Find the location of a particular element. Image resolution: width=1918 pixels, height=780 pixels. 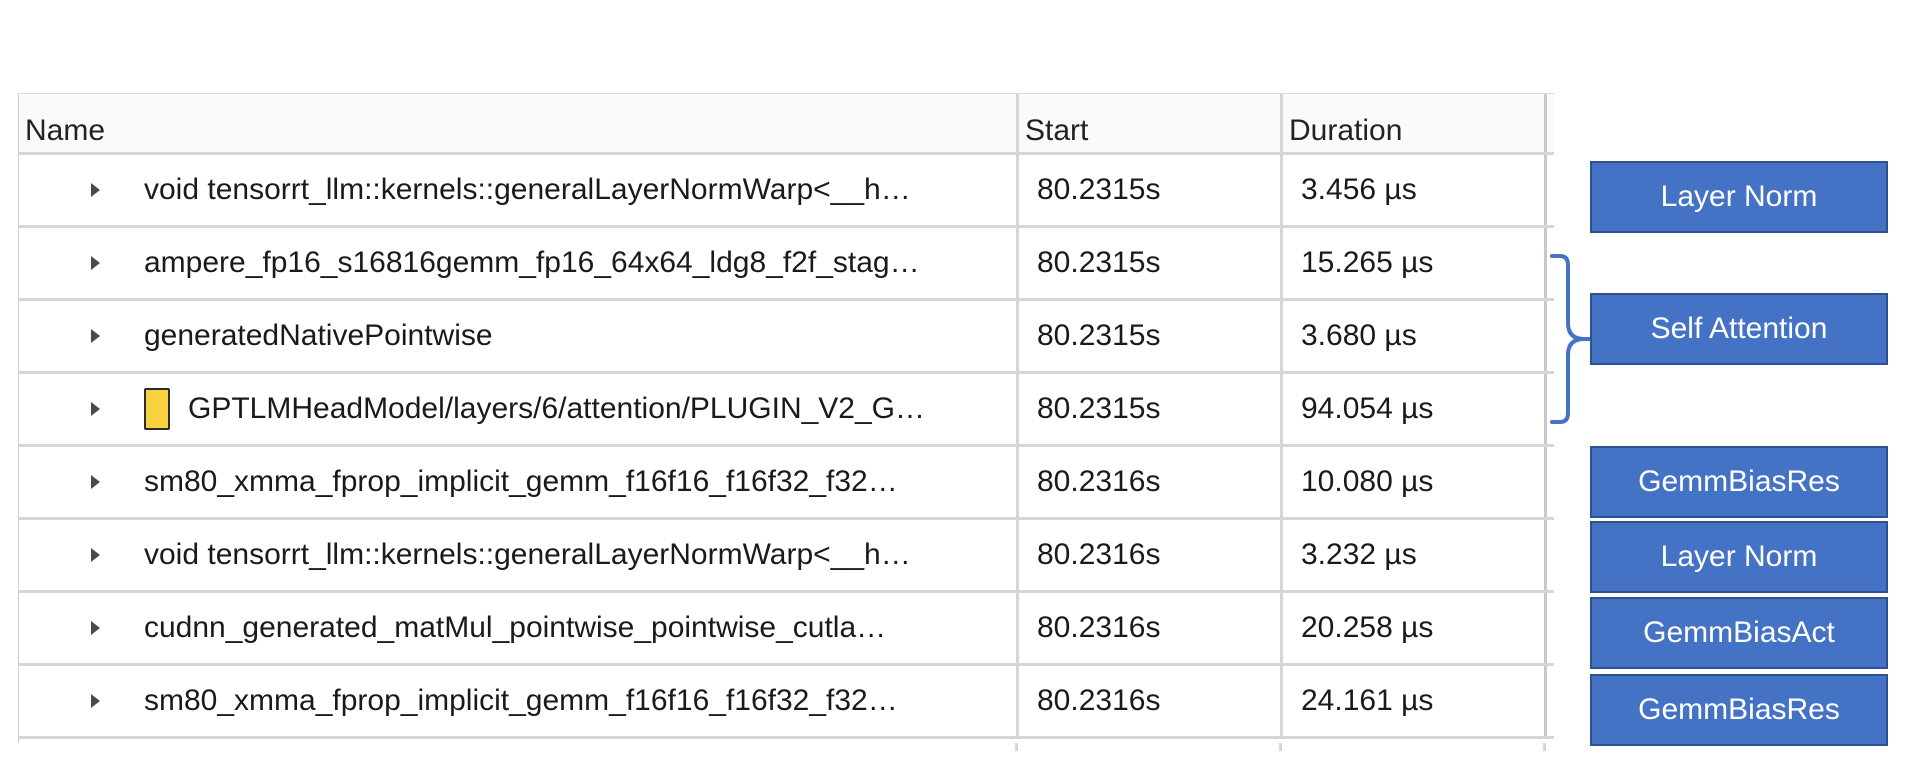

table-continuation is located at coordinates (786, 747).